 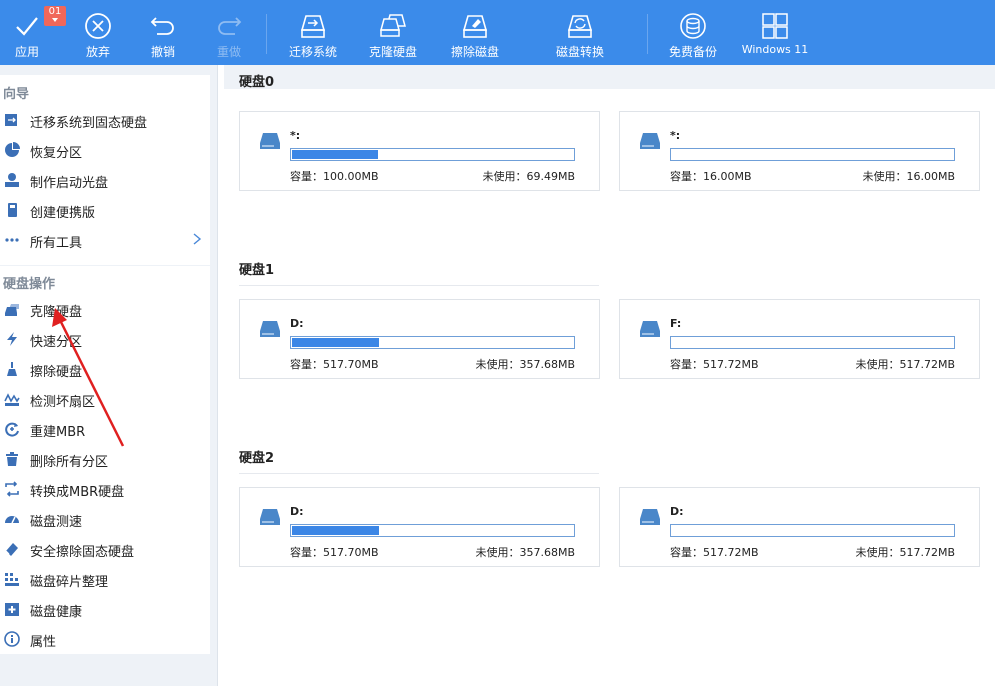 I want to click on chevron-right-icon, so click(x=197, y=239).